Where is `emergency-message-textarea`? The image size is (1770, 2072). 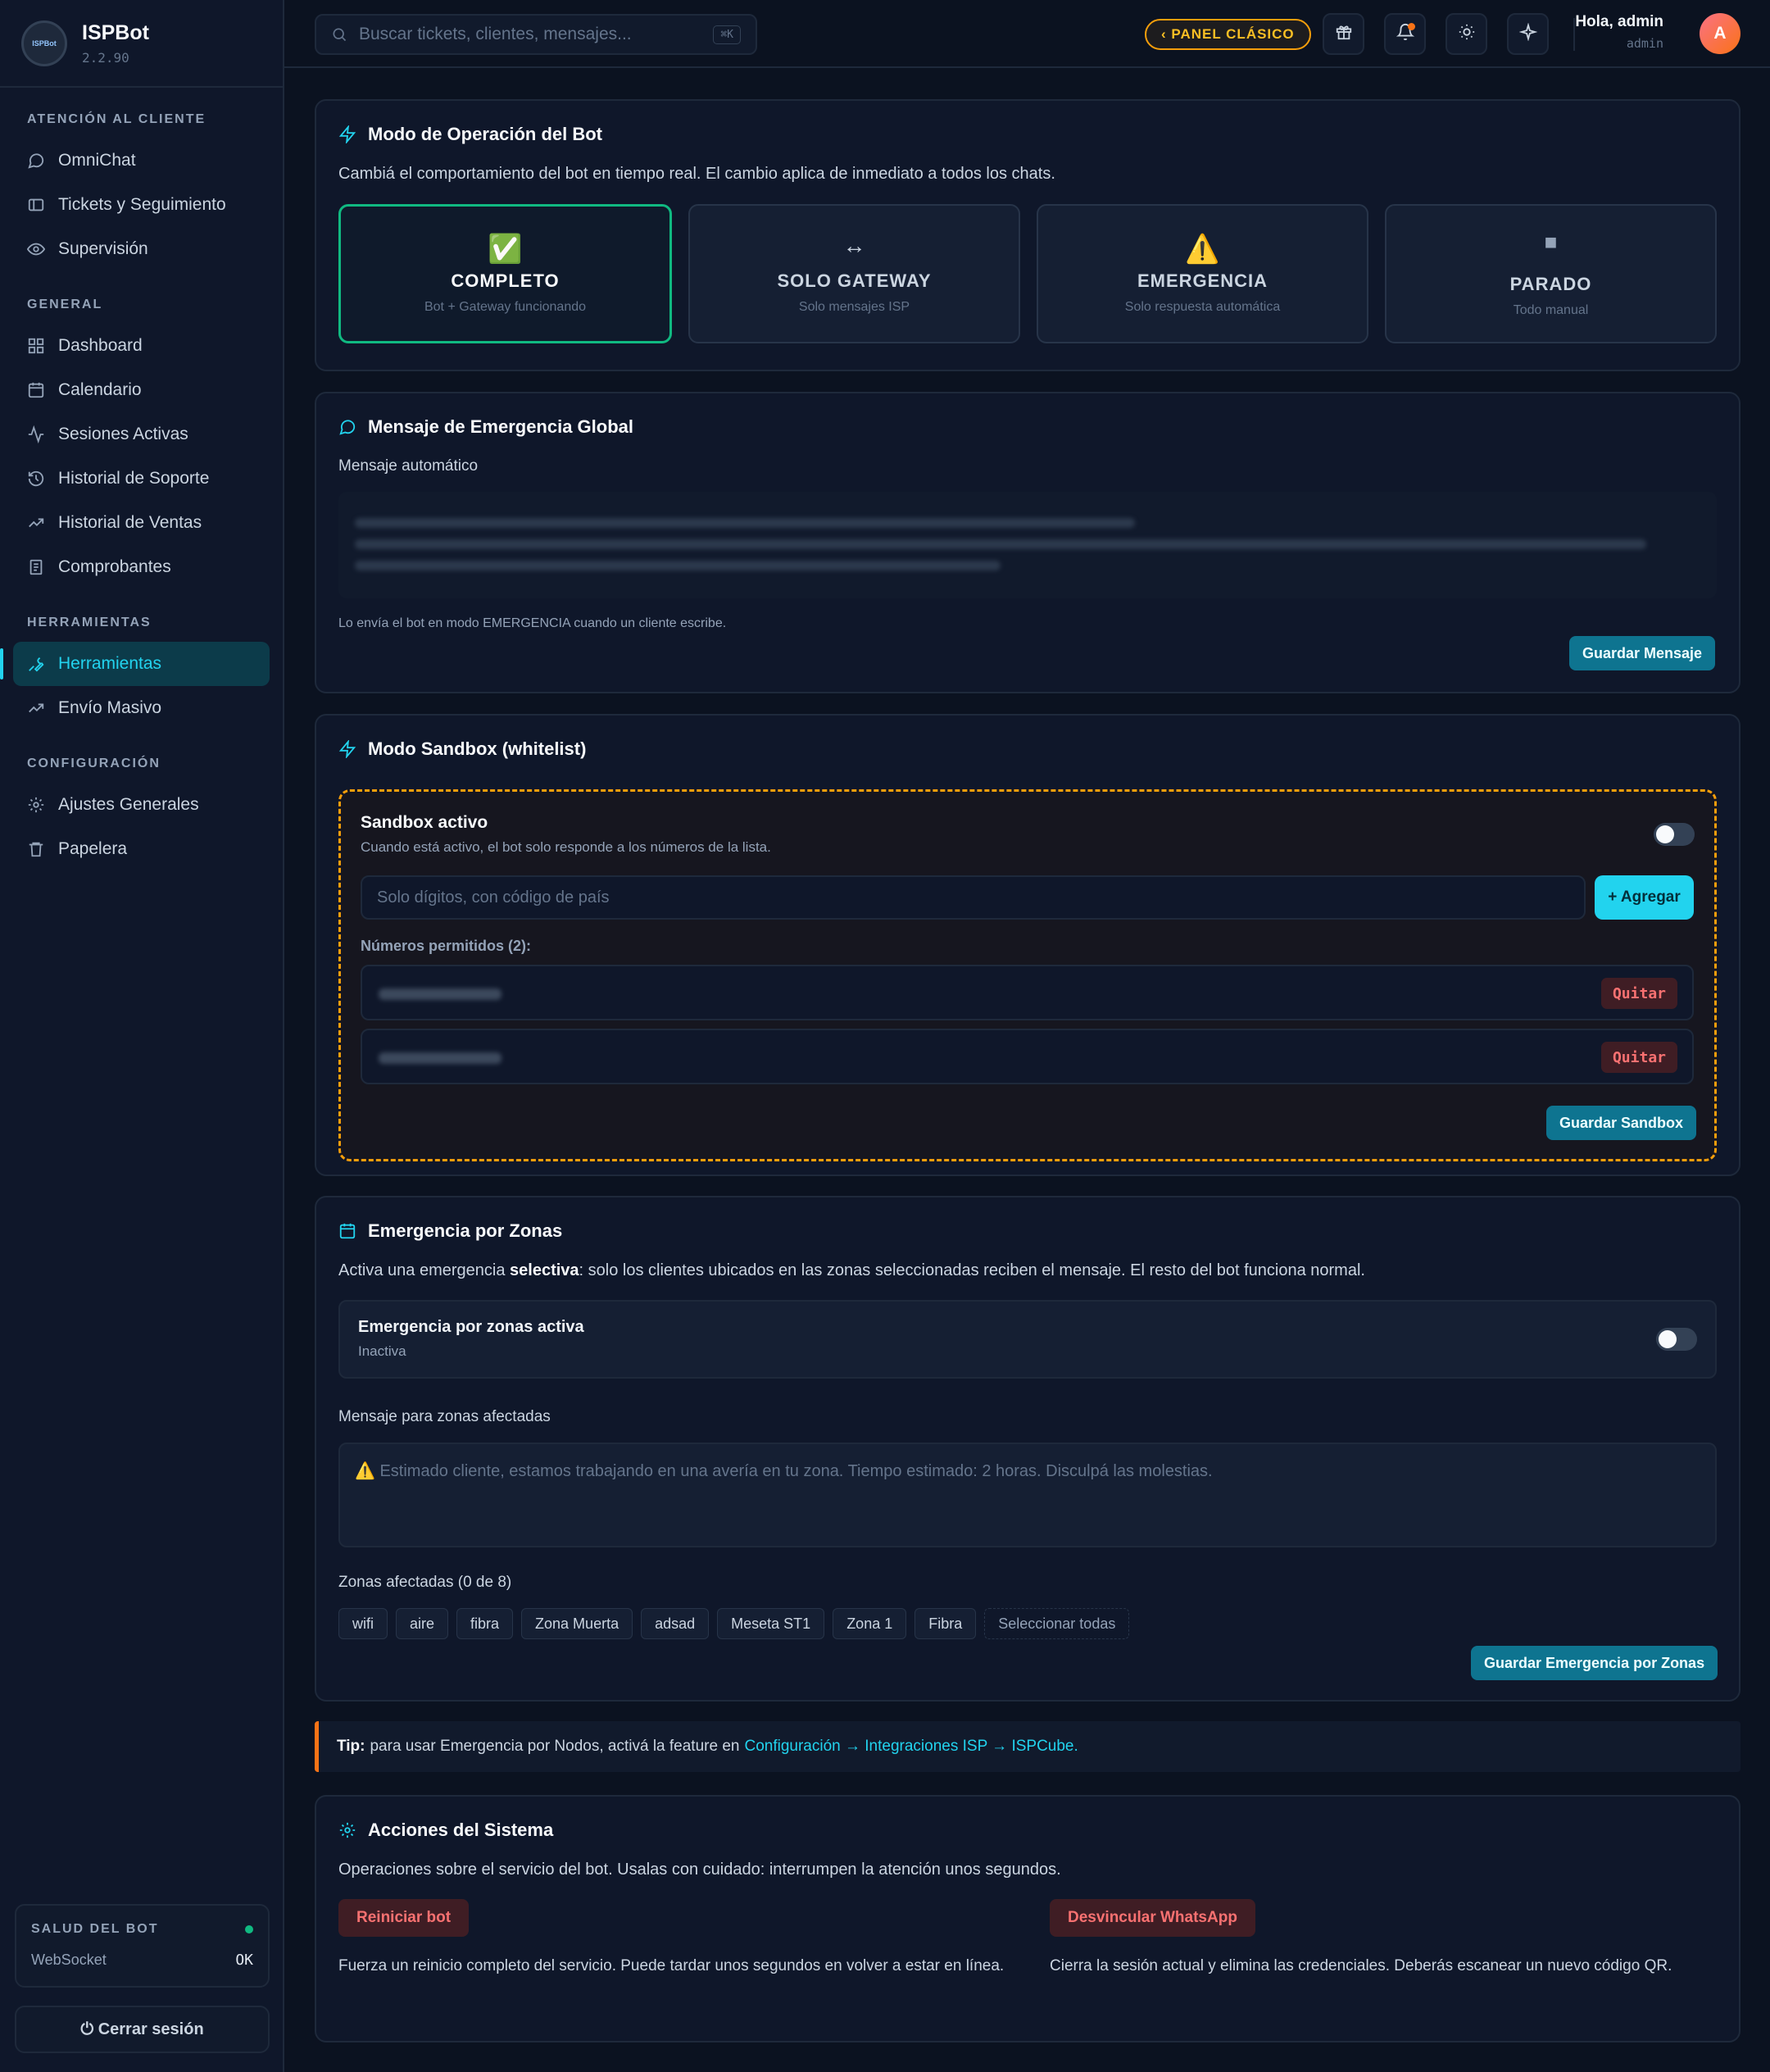
emergency-message-textarea is located at coordinates (1027, 545).